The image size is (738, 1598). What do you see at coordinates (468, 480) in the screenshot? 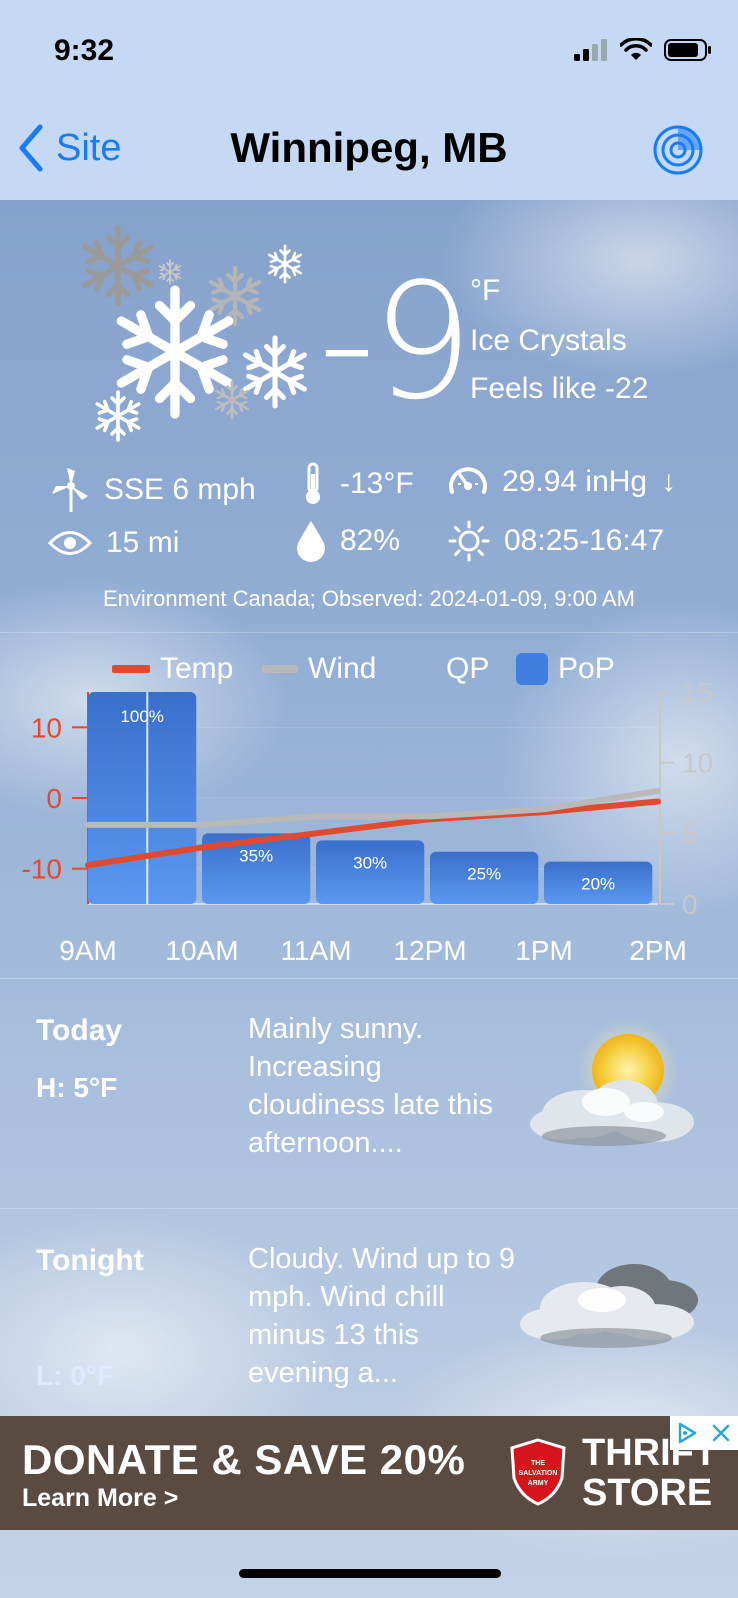
I see `gauge-icon` at bounding box center [468, 480].